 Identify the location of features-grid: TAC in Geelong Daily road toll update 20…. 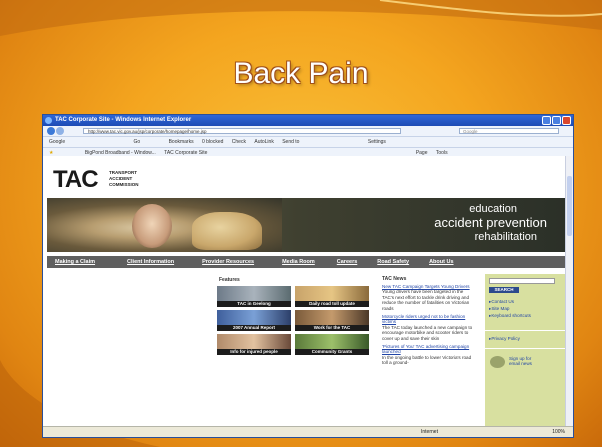
(293, 331).